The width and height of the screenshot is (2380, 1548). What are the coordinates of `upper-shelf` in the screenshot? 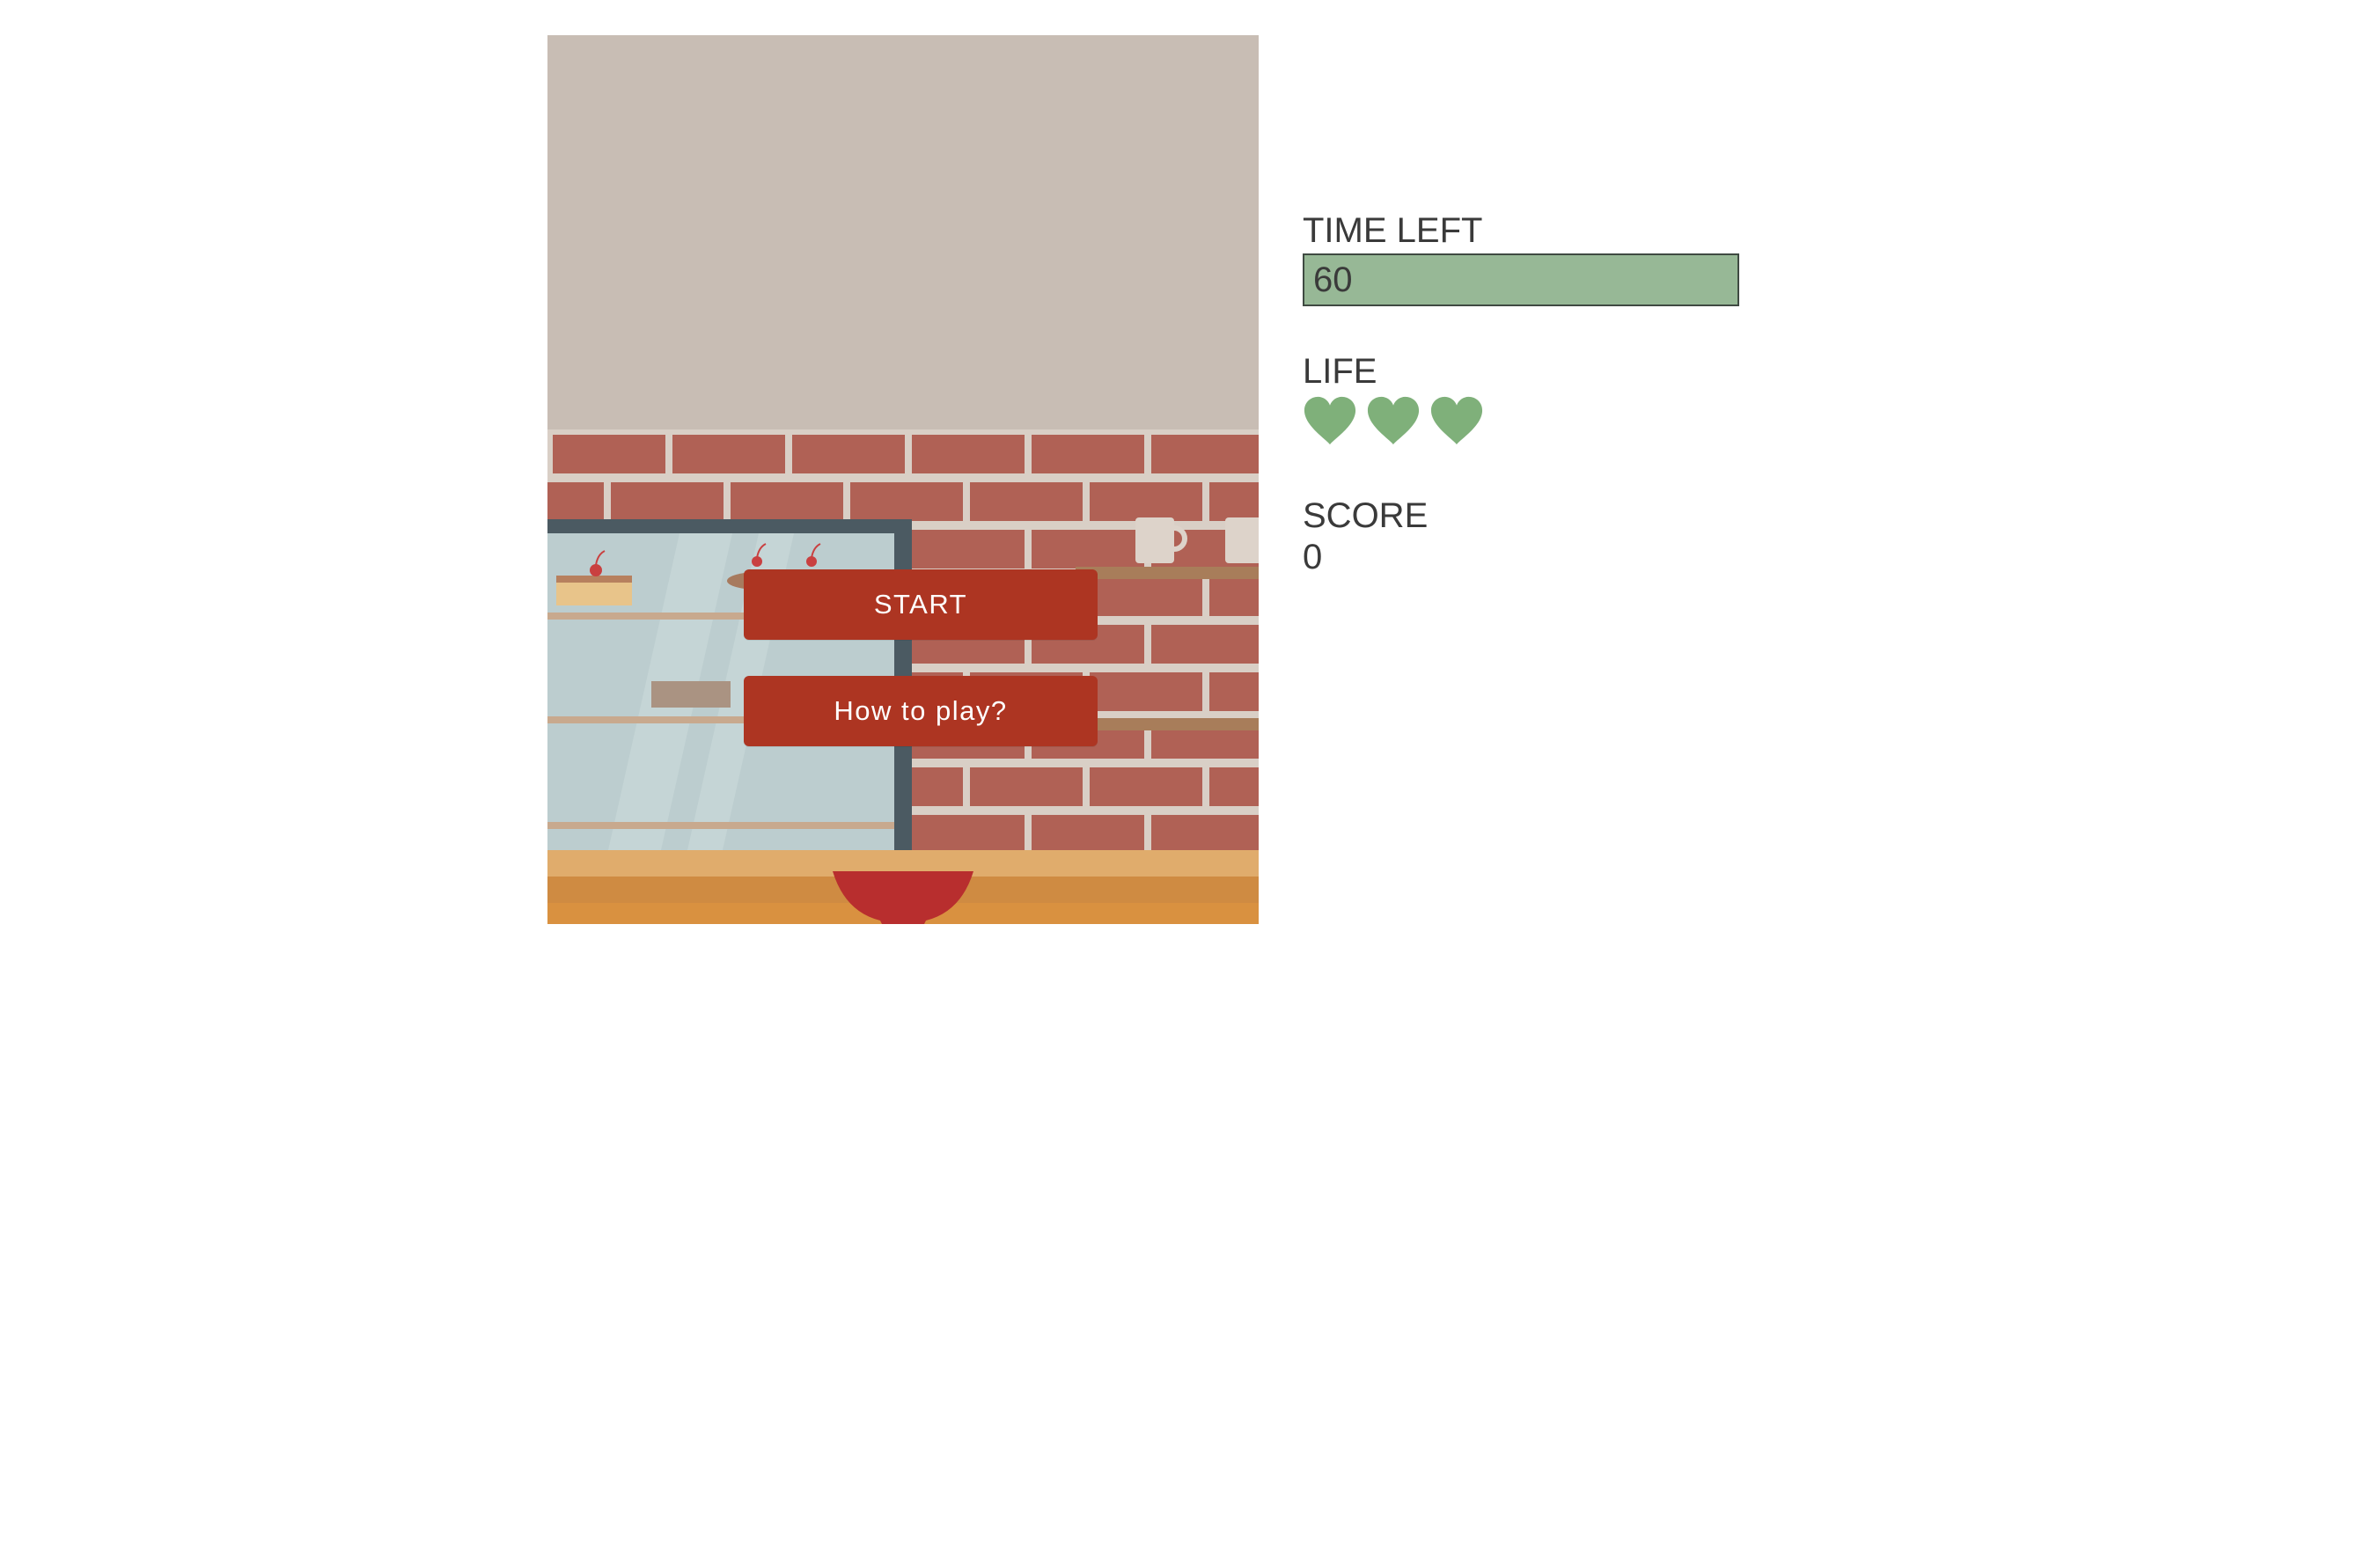 It's located at (1167, 573).